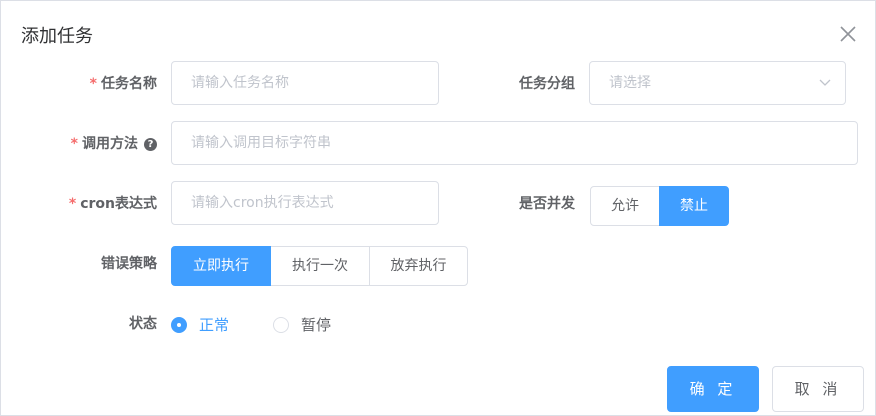  Describe the element at coordinates (848, 34) in the screenshot. I see `close-icon` at that location.